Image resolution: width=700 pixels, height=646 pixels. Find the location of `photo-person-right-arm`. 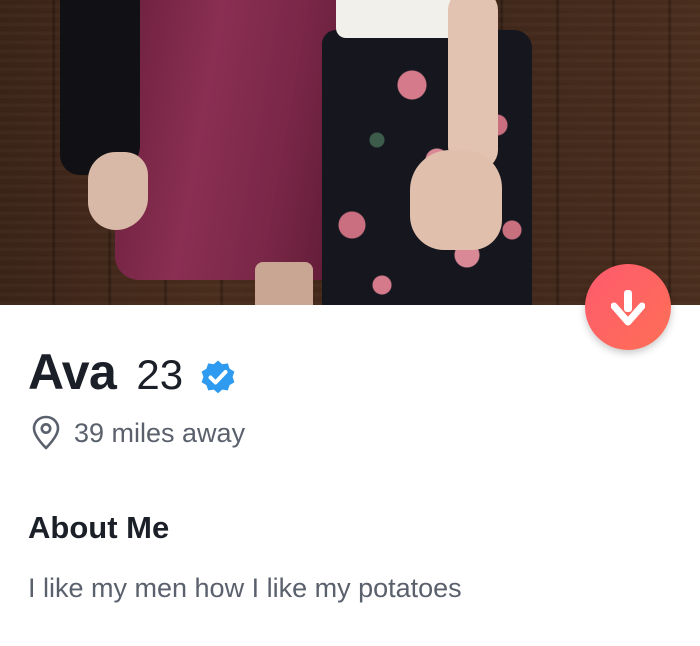

photo-person-right-arm is located at coordinates (473, 85).